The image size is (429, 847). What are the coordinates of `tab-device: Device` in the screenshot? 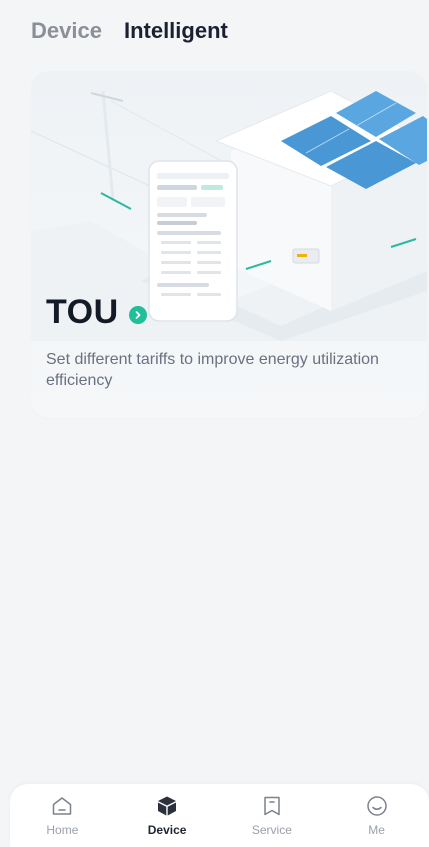 It's located at (66, 31).